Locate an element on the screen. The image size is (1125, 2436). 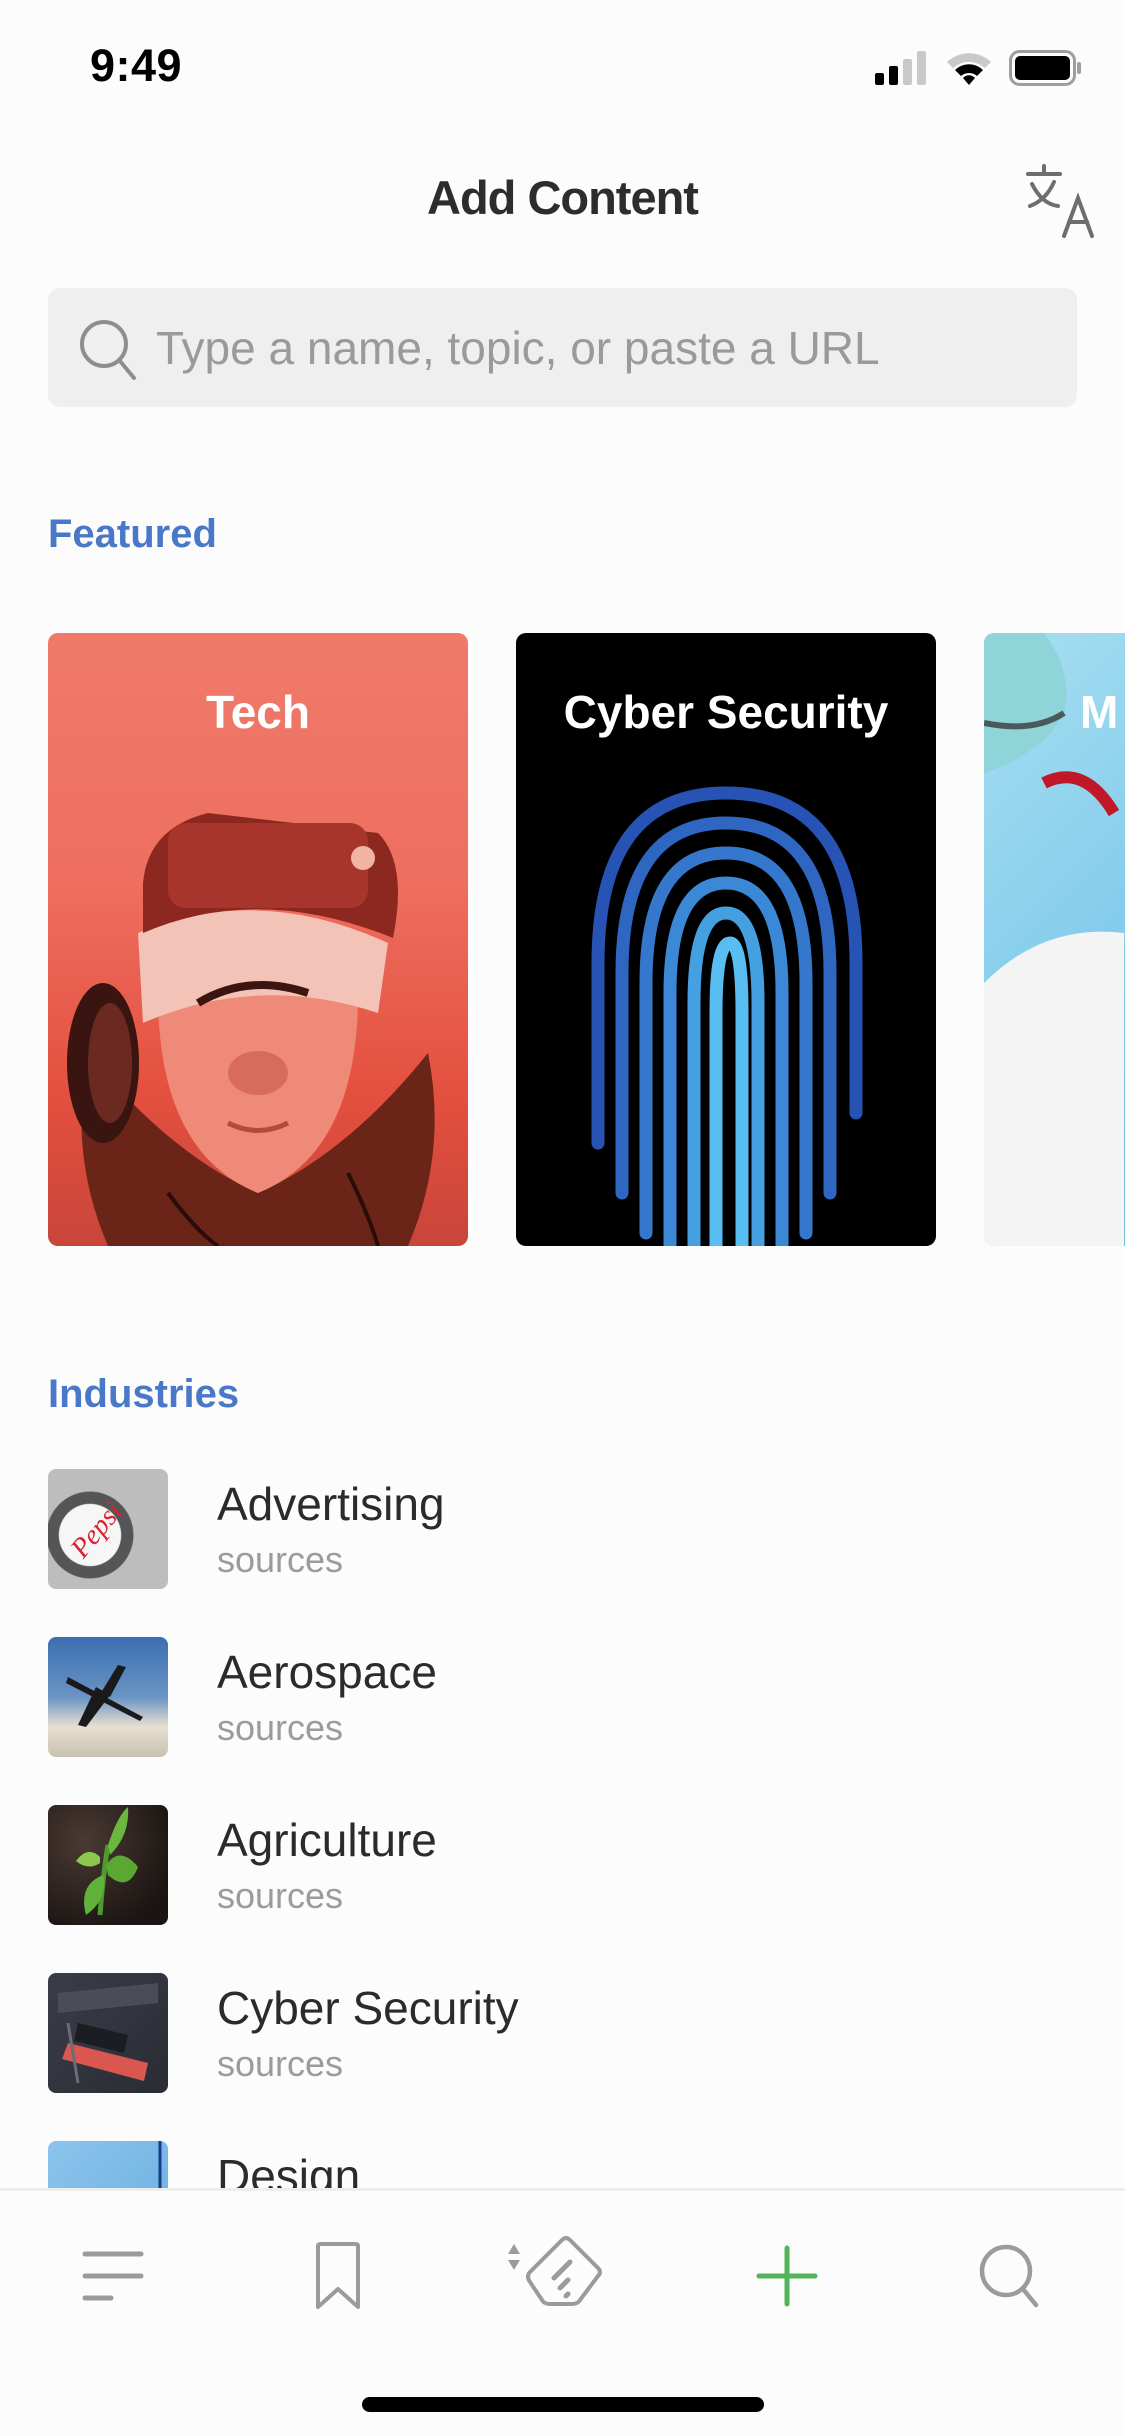
search-input is located at coordinates (606, 347).